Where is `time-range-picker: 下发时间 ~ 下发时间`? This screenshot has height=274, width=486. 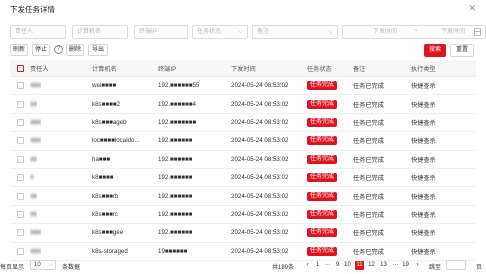
time-range-picker: 下发时间 ~ 下发时间 is located at coordinates (414, 32).